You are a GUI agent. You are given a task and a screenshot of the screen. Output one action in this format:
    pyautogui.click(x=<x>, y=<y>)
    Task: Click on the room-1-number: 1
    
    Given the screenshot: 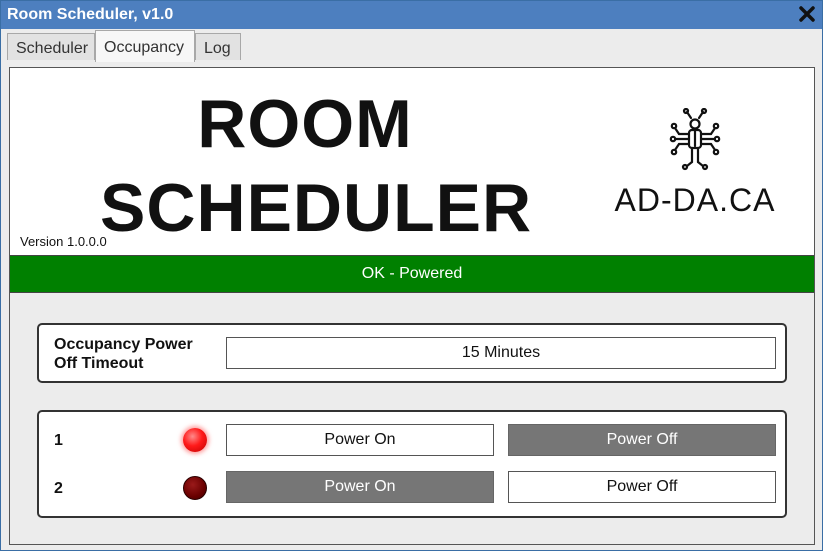 What is the action you would take?
    pyautogui.click(x=58, y=440)
    